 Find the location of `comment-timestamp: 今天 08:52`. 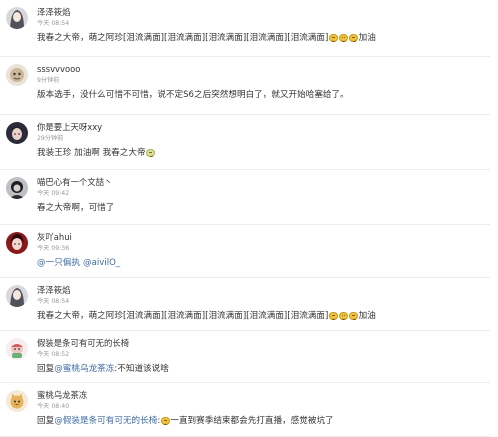

comment-timestamp: 今天 08:52 is located at coordinates (53, 354).